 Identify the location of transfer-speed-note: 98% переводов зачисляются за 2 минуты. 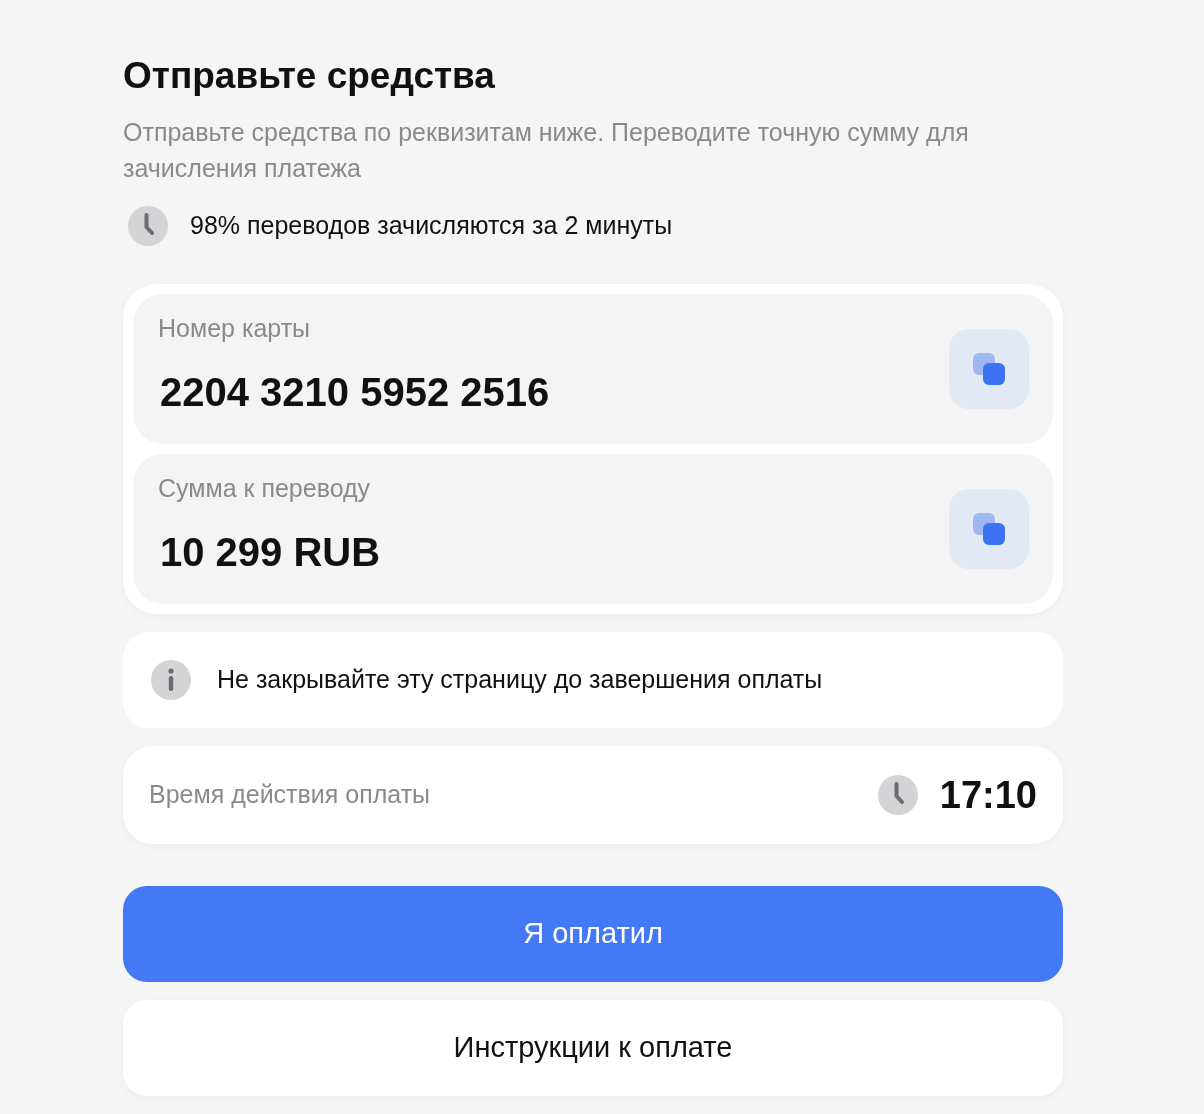
(431, 226).